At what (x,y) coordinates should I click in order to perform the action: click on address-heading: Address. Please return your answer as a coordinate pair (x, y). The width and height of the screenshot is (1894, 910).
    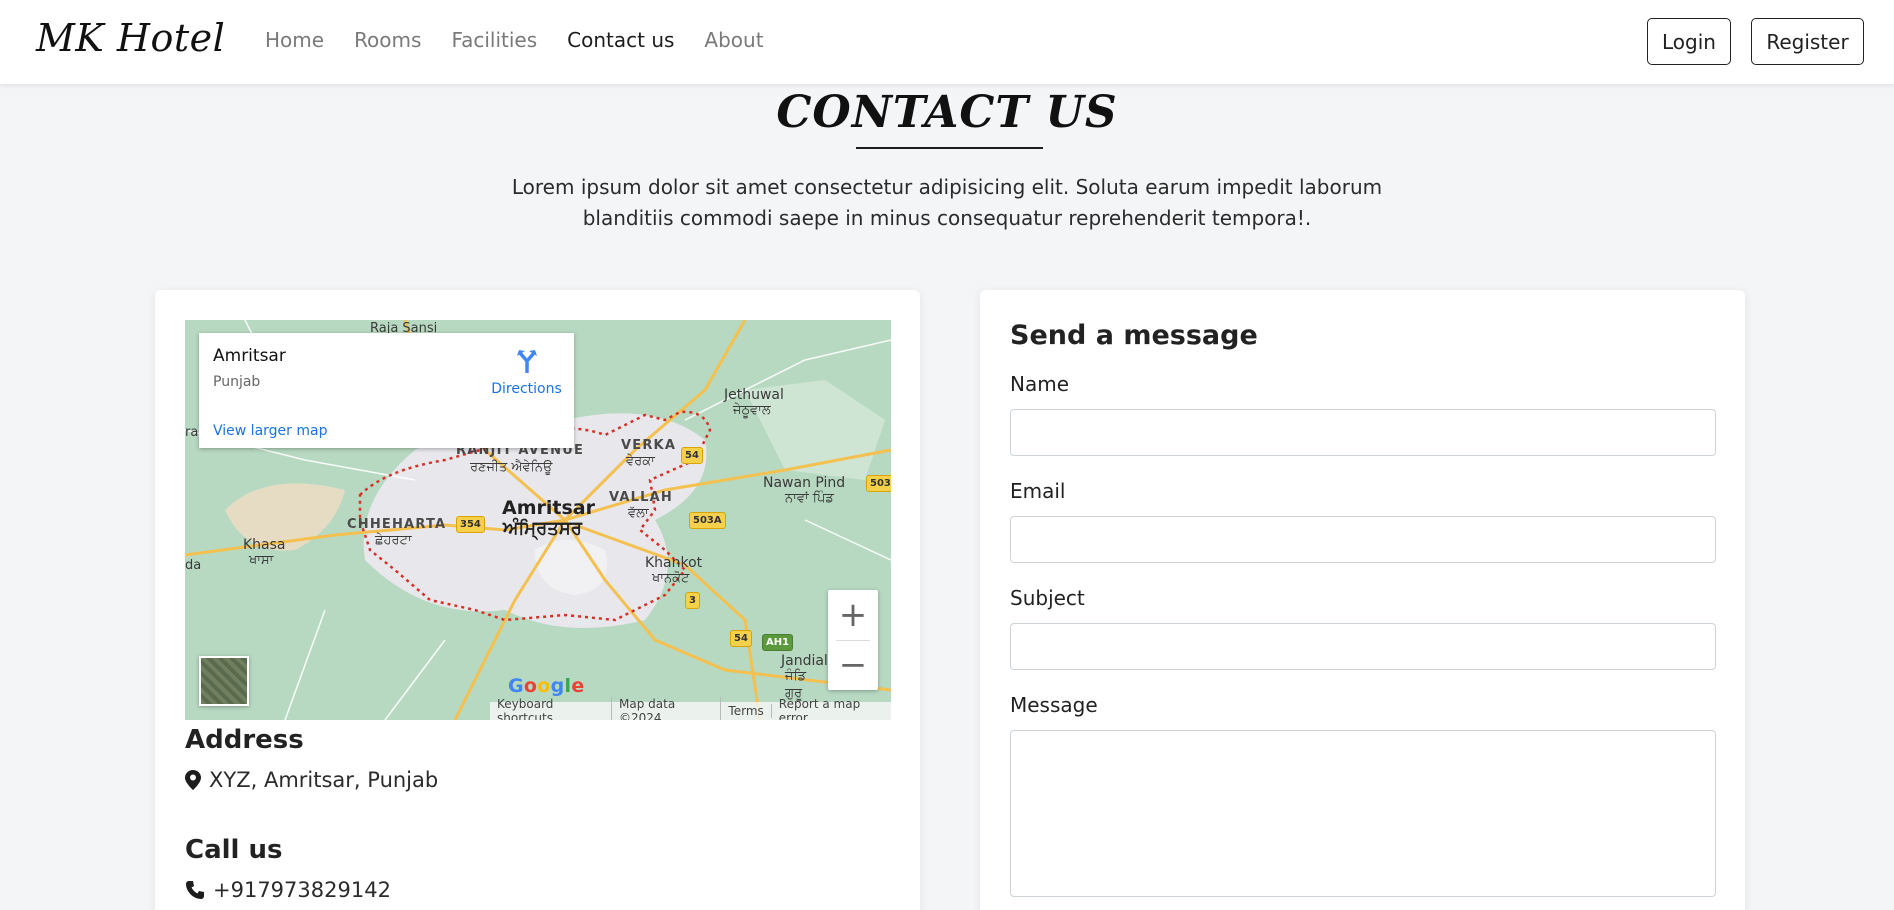
    Looking at the image, I should click on (244, 740).